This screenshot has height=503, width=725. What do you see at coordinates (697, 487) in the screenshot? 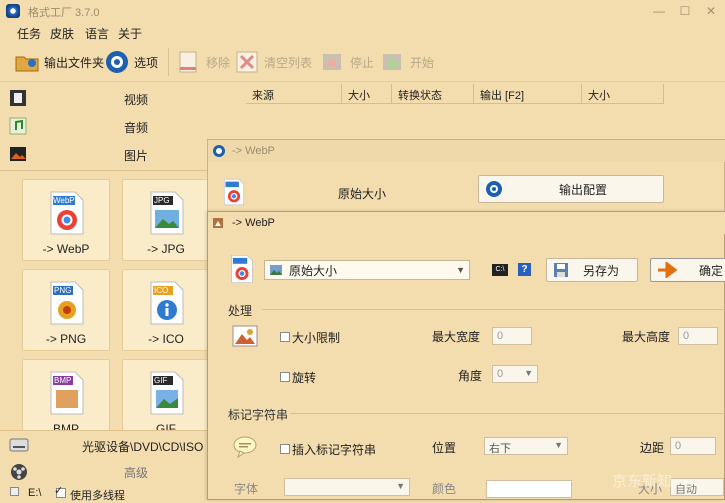
I see `font-size-select: 自动` at bounding box center [697, 487].